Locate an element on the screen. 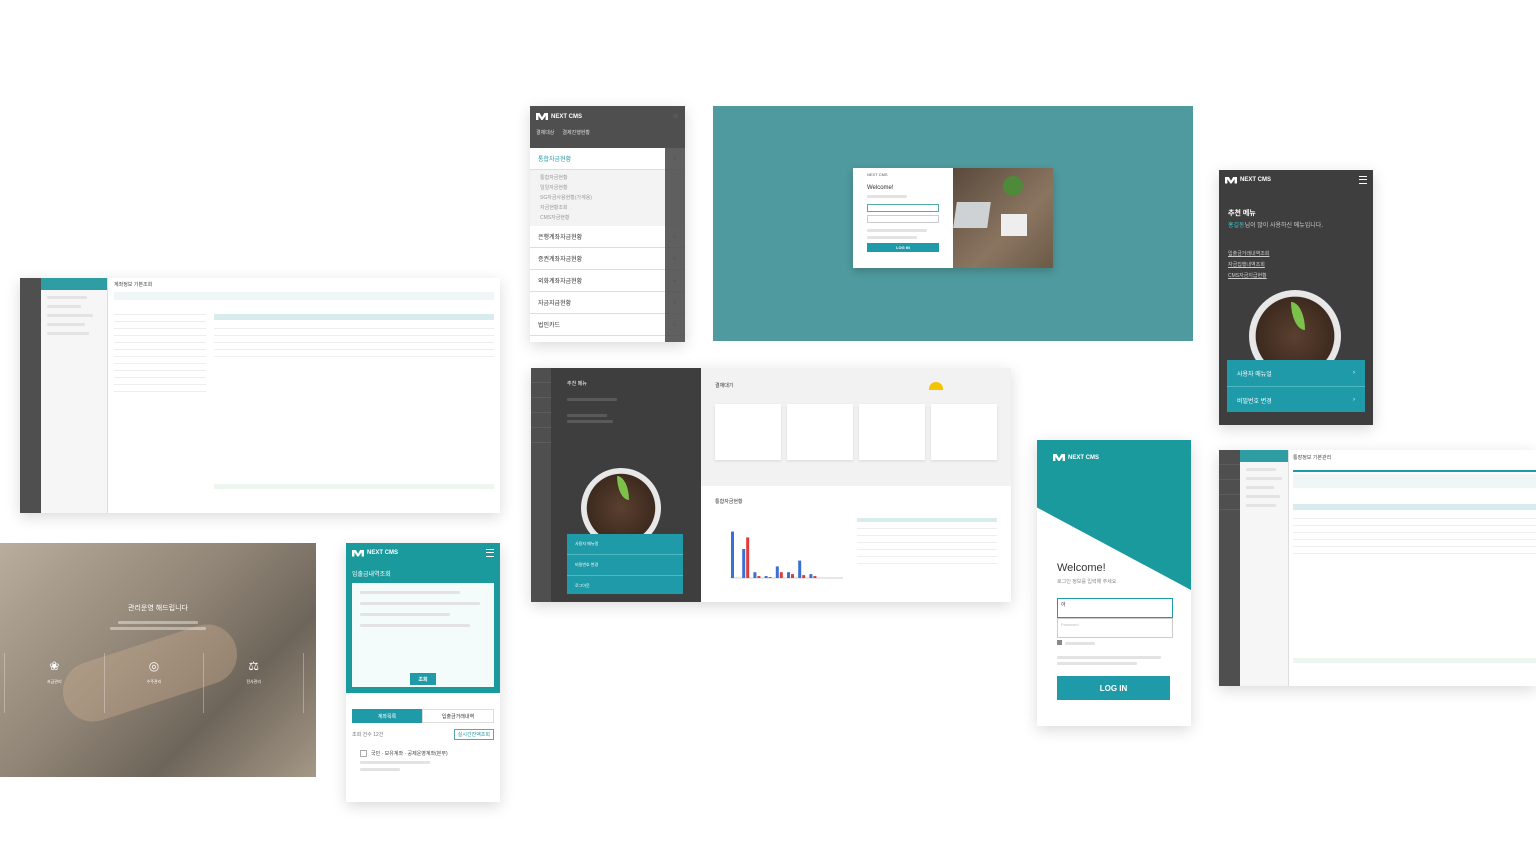 The width and height of the screenshot is (1536, 864). user-name: 홍길동 is located at coordinates (1236, 226).